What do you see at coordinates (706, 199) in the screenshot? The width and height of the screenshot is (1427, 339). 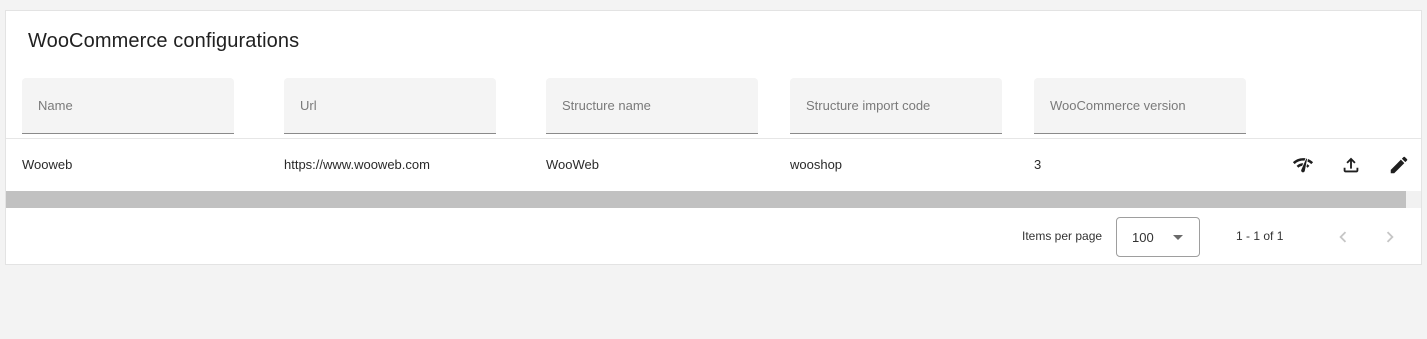 I see `horizontal-scrollbar-thumb` at bounding box center [706, 199].